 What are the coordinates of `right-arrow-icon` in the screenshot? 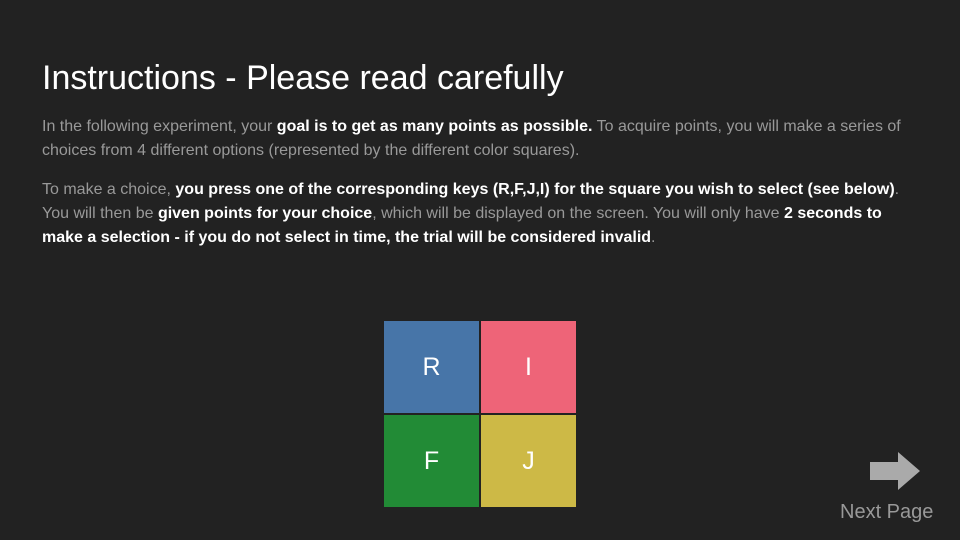 It's located at (895, 471).